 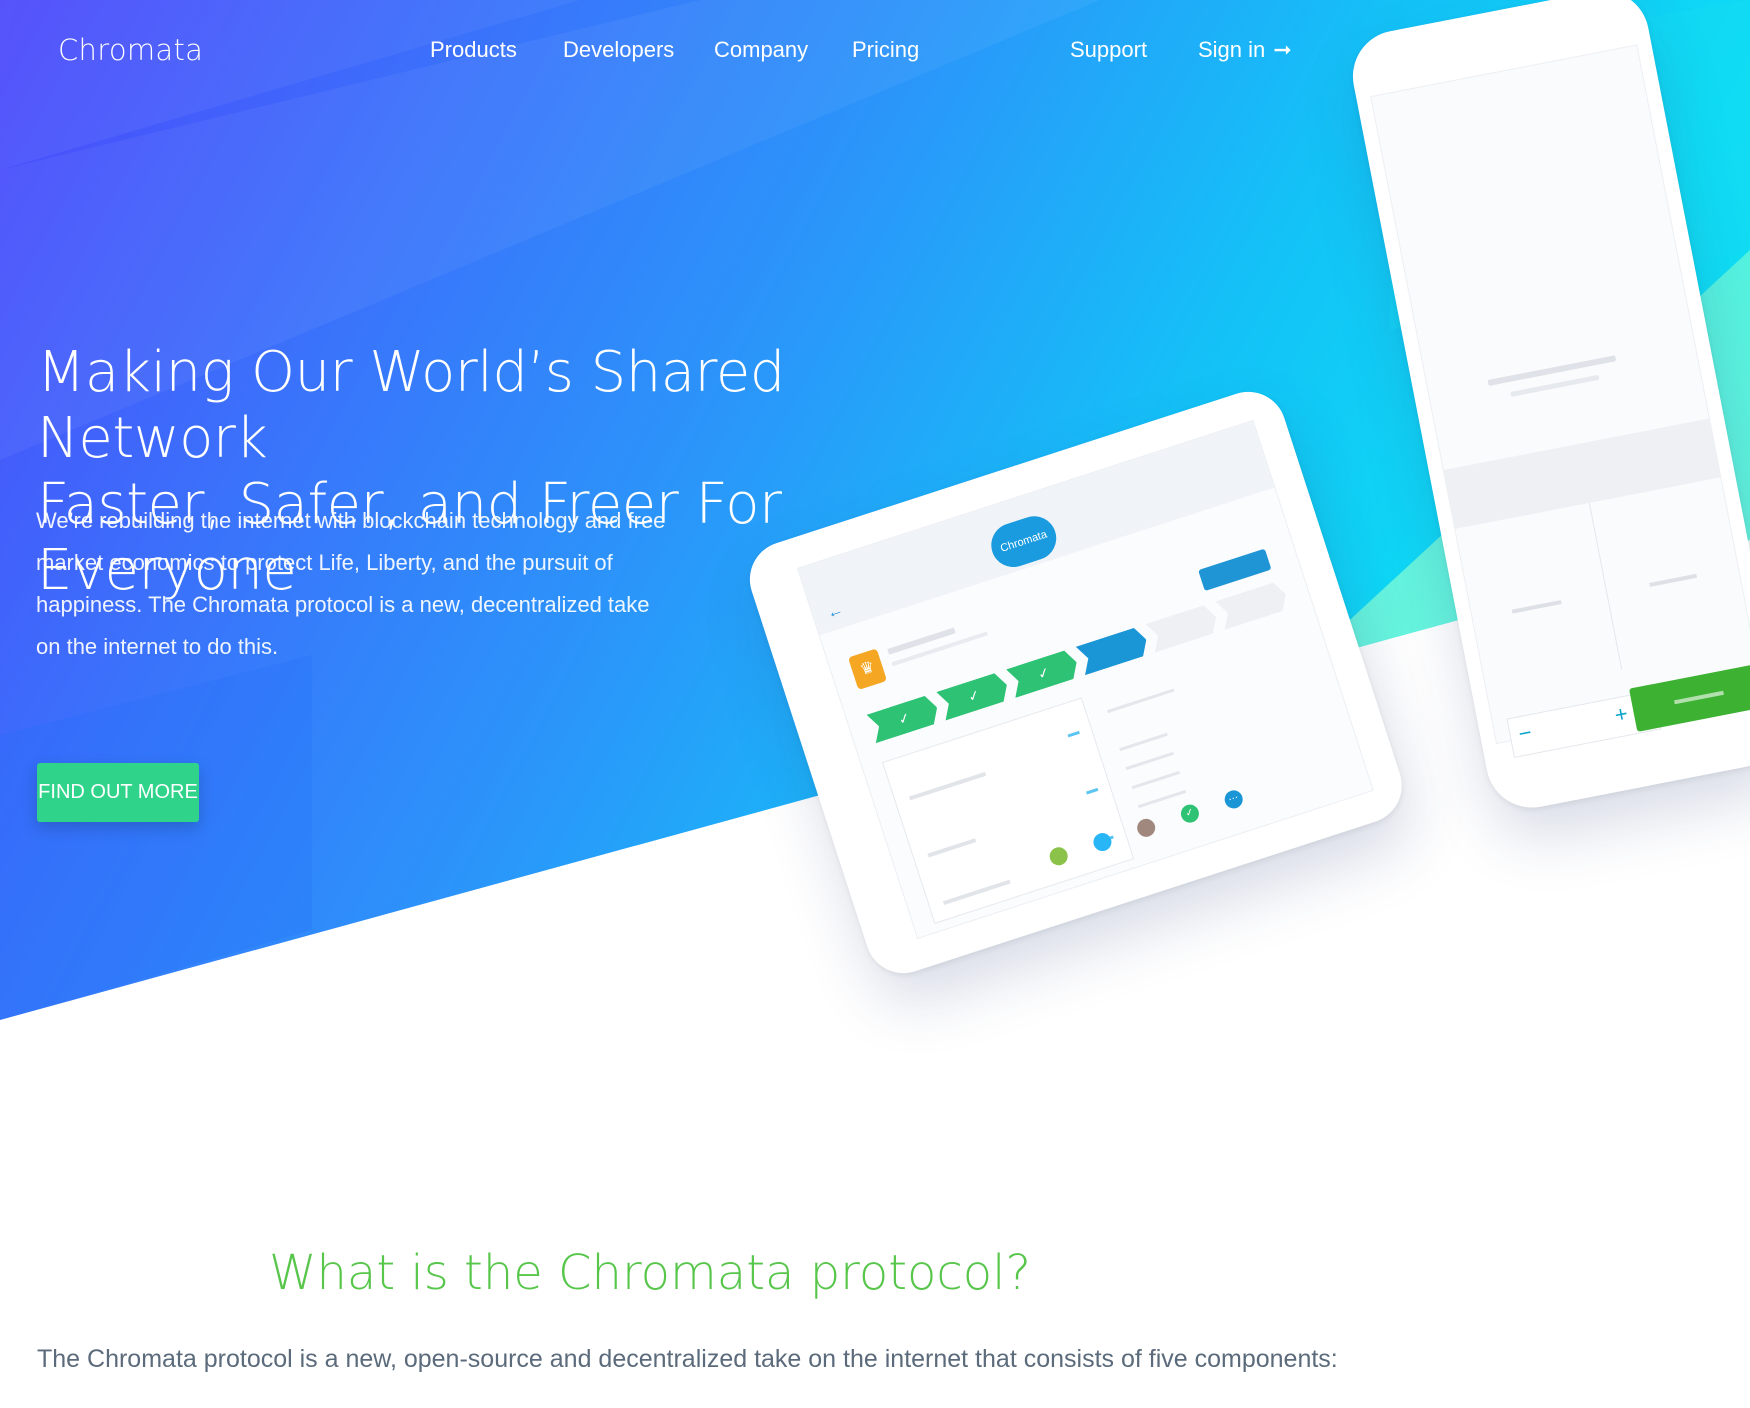 What do you see at coordinates (1234, 799) in the screenshot?
I see `more-icon: ⋯` at bounding box center [1234, 799].